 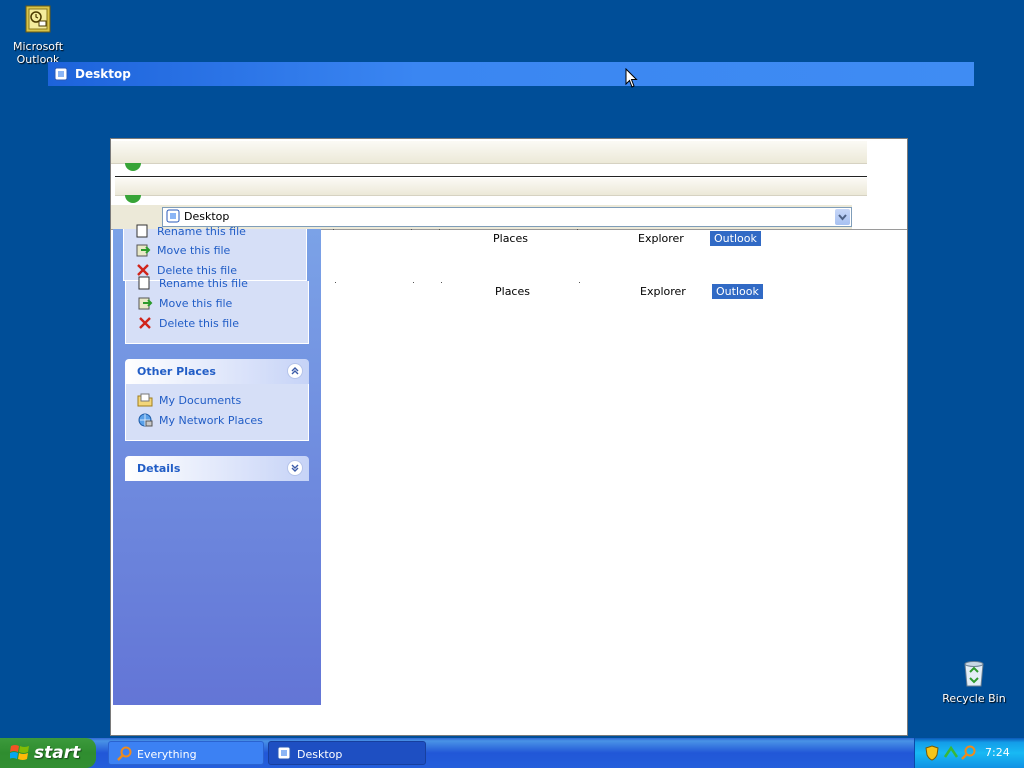 I want to click on outlook-icon, so click(x=38, y=20).